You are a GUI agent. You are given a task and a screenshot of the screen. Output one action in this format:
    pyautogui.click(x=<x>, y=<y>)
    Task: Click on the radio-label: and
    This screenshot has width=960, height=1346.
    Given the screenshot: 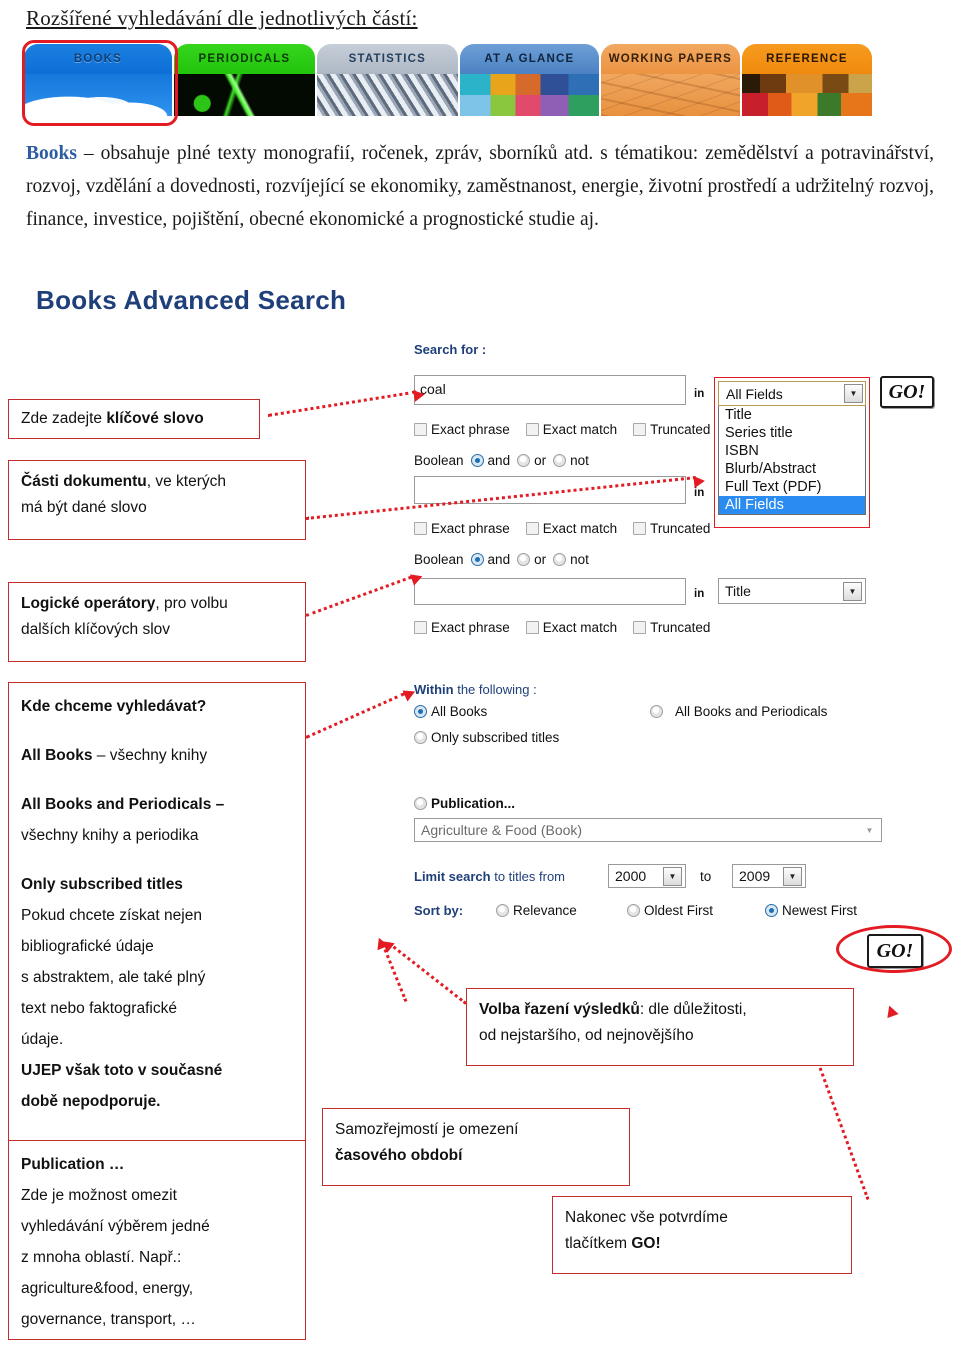 What is the action you would take?
    pyautogui.click(x=499, y=559)
    